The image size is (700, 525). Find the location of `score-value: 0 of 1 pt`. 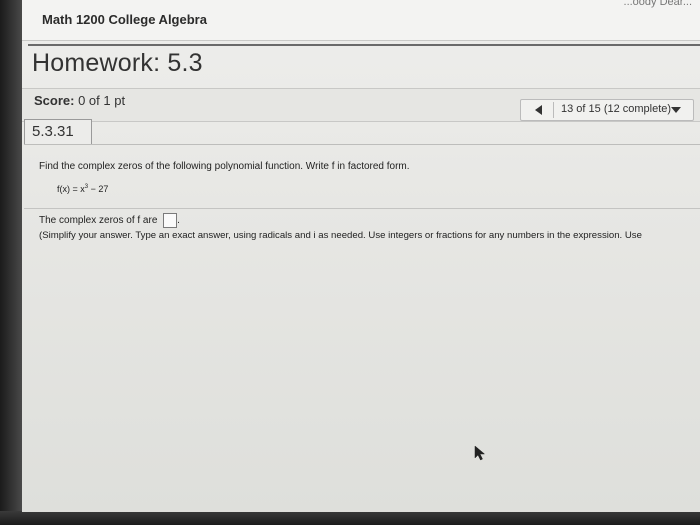

score-value: 0 of 1 pt is located at coordinates (102, 100).